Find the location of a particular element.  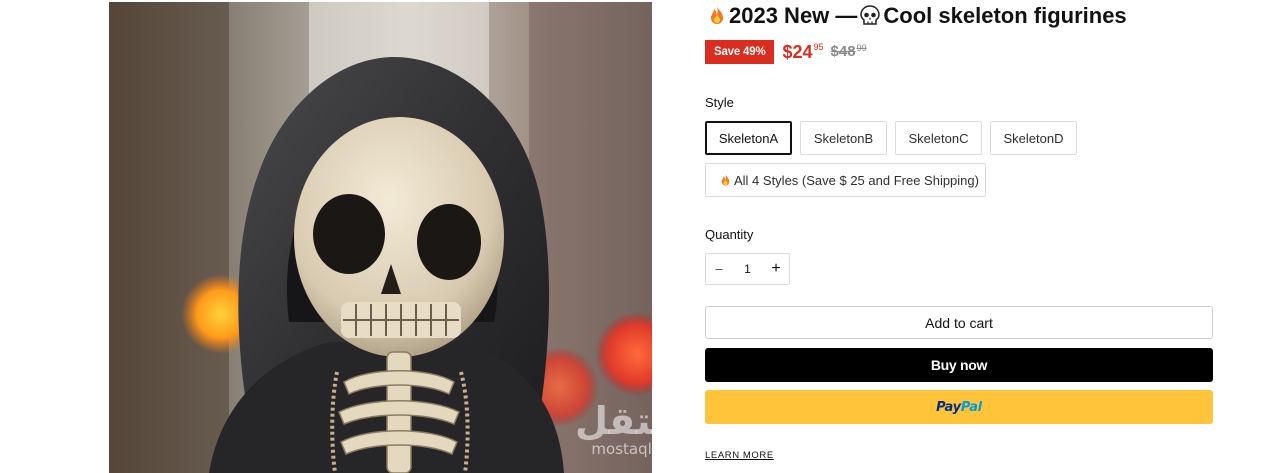

save-badge: Save 49% is located at coordinates (740, 52).